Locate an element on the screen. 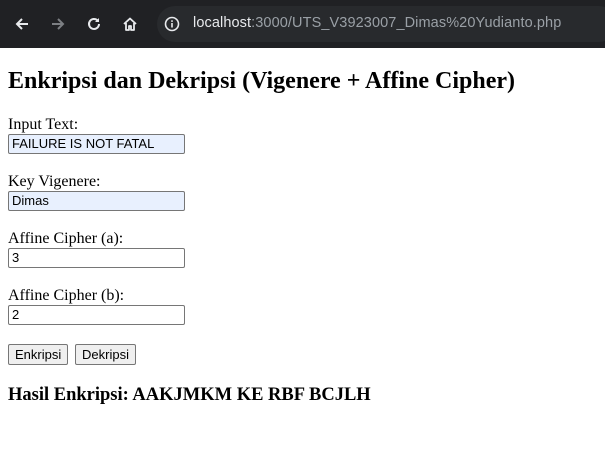 The width and height of the screenshot is (605, 457). url-host: localhost is located at coordinates (222, 23).